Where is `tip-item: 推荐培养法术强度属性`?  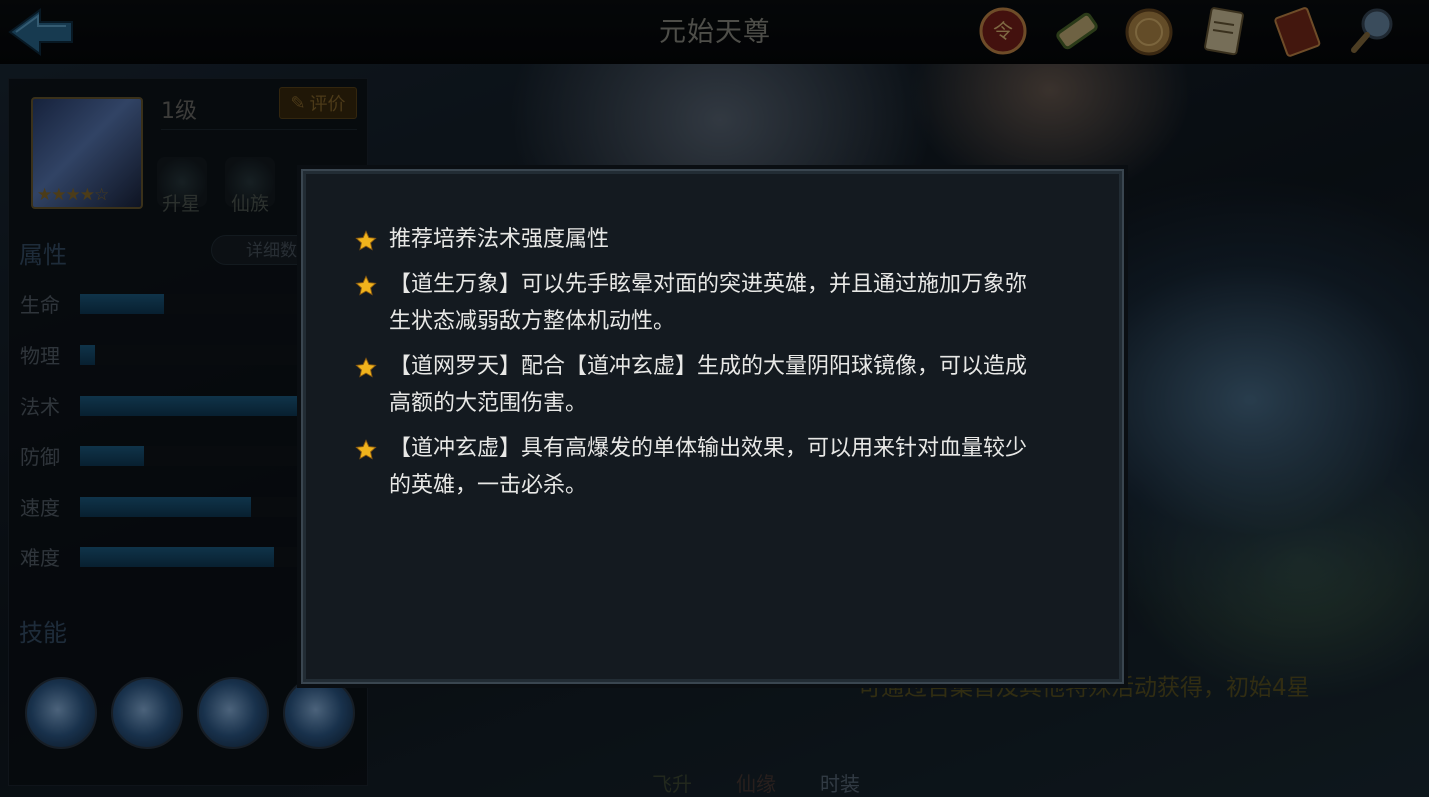 tip-item: 推荐培养法术强度属性 is located at coordinates (695, 239).